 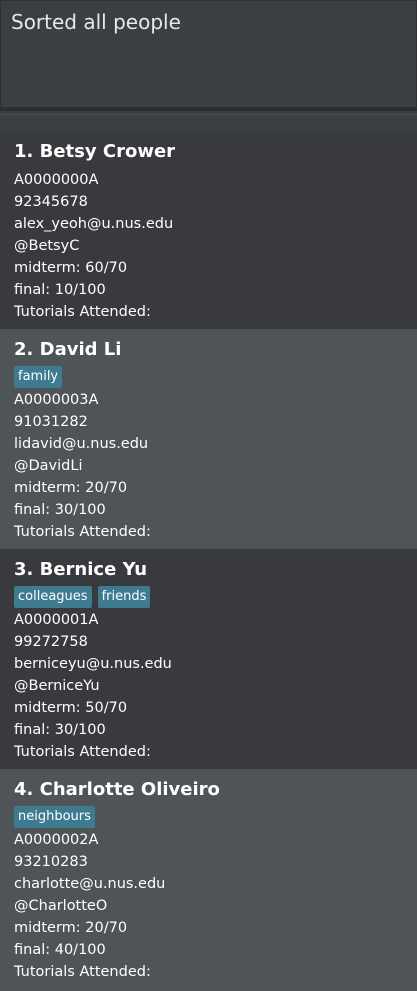 I want to click on person-name: 2. David Li, so click(x=68, y=349).